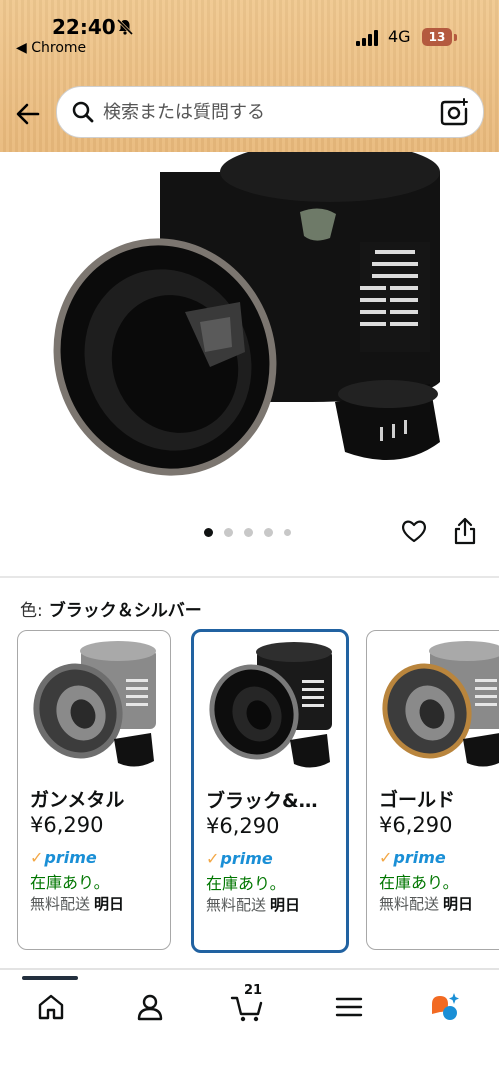  I want to click on camera-search-icon, so click(454, 112).